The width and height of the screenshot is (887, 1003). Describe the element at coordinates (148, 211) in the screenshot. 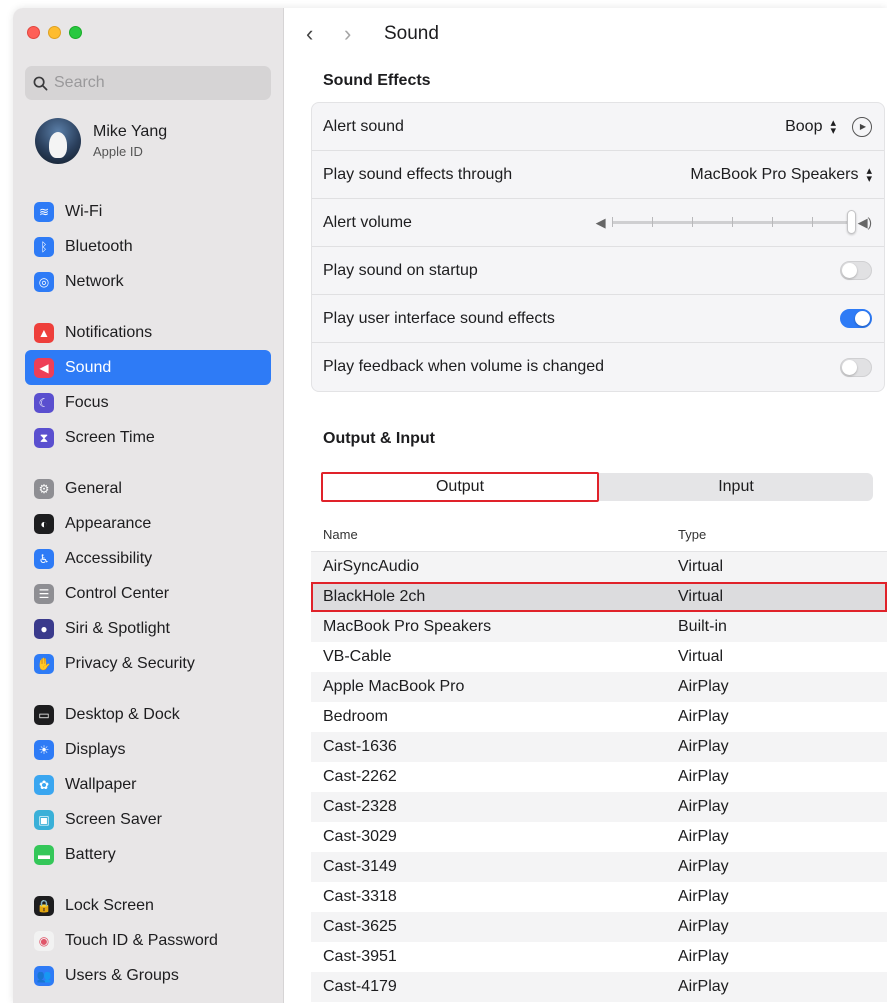

I see `sidebar-item-wi-fi: ≋ Wi-Fi` at that location.